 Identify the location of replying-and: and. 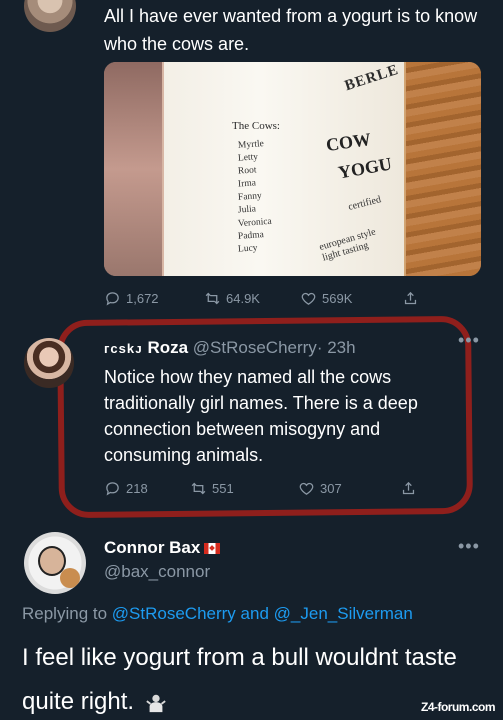
(254, 613).